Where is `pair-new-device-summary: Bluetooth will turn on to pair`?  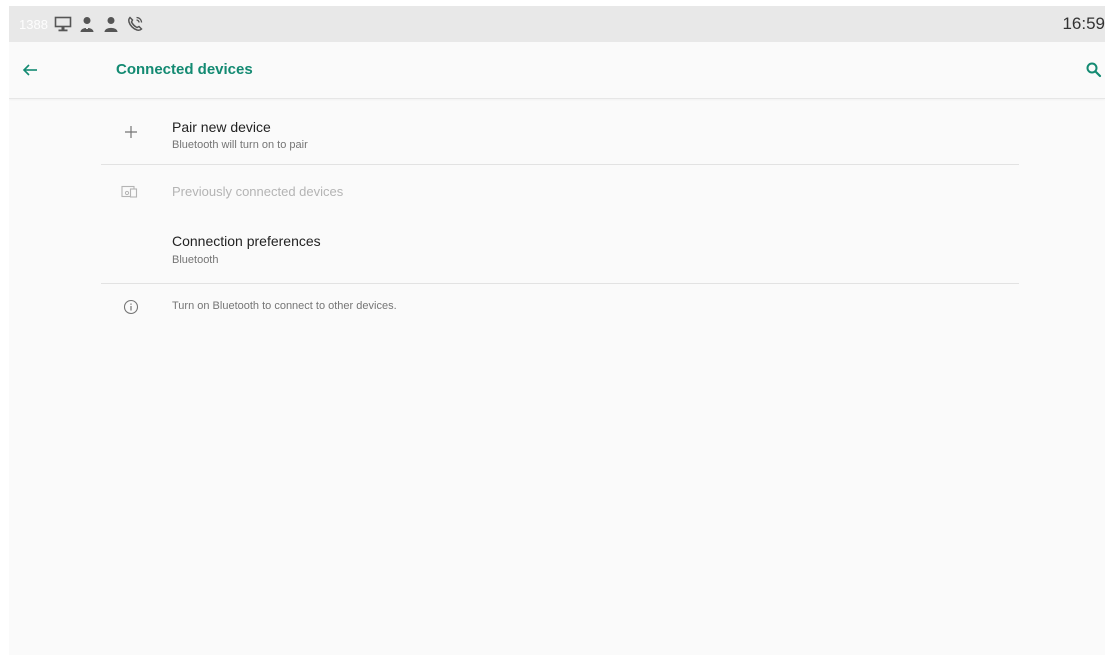 pair-new-device-summary: Bluetooth will turn on to pair is located at coordinates (240, 145).